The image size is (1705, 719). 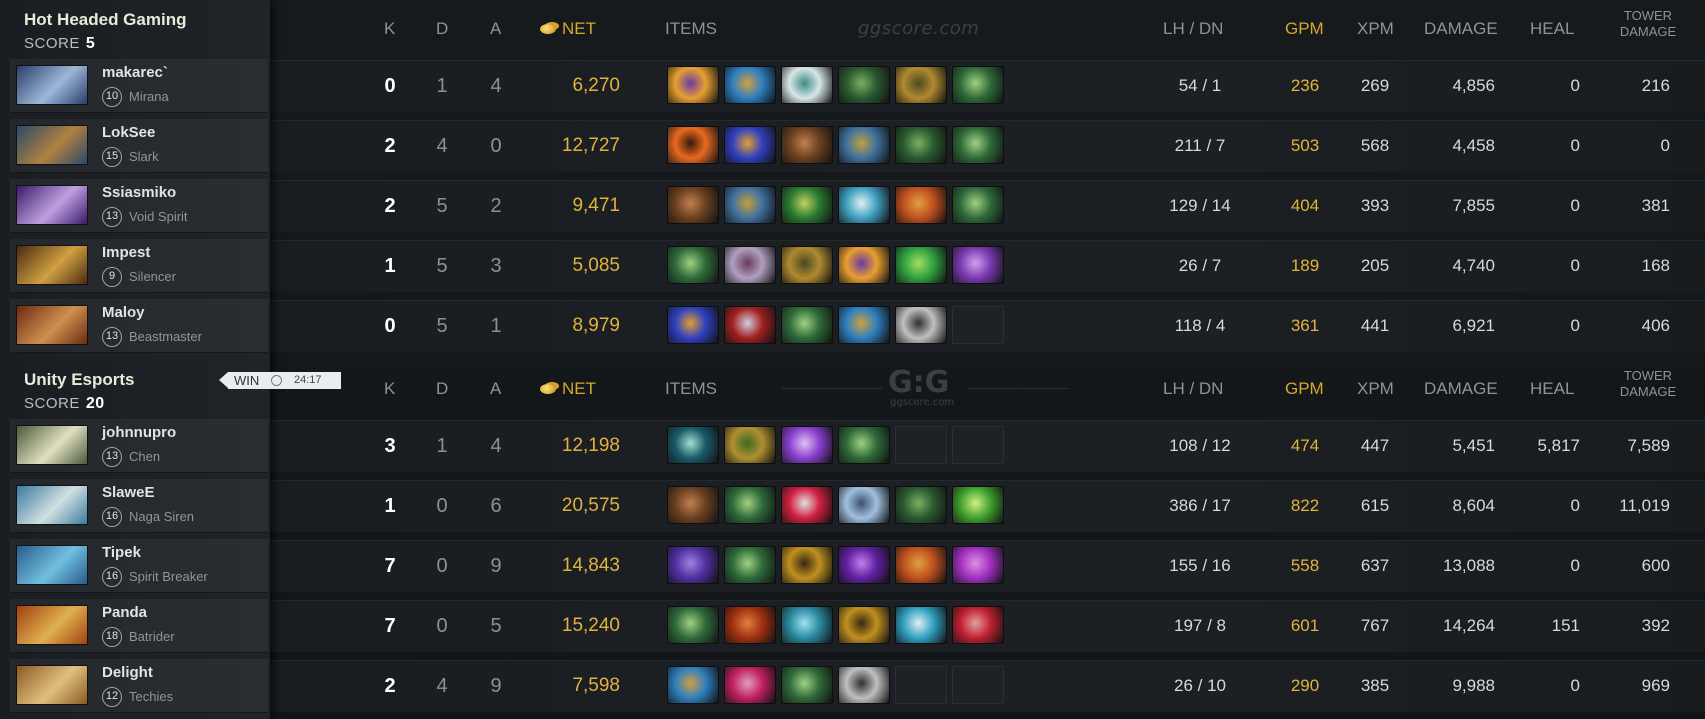 I want to click on player-name: Delight, so click(x=127, y=672).